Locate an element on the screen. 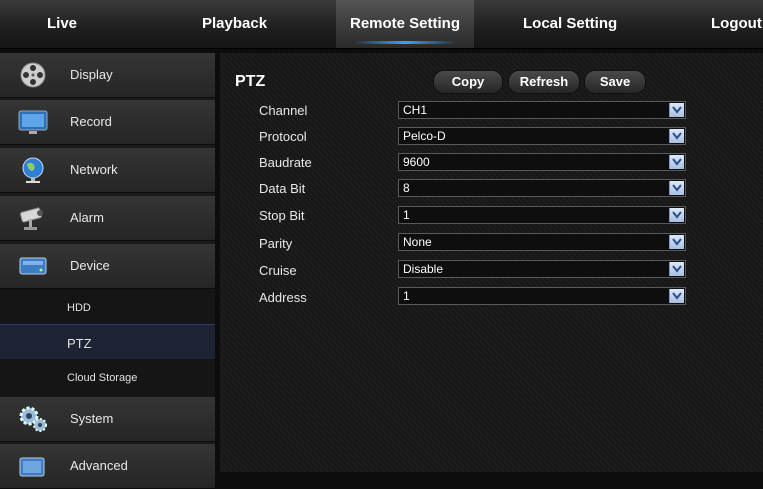 This screenshot has width=763, height=489. baudrate-value: 9600 is located at coordinates (416, 162).